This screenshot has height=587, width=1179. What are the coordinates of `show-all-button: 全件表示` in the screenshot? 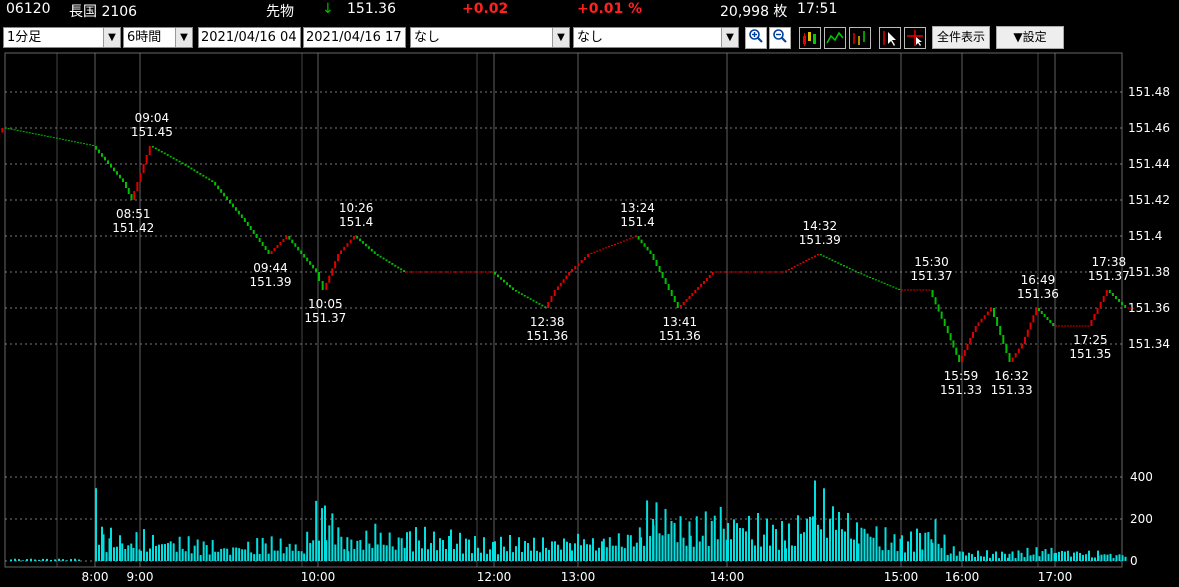 It's located at (961, 37).